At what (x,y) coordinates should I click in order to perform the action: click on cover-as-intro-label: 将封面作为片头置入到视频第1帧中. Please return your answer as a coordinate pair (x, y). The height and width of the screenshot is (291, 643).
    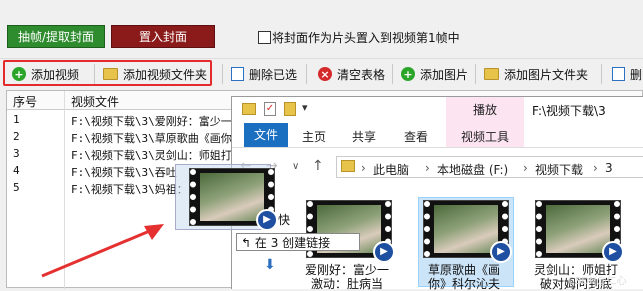
    Looking at the image, I should click on (366, 38).